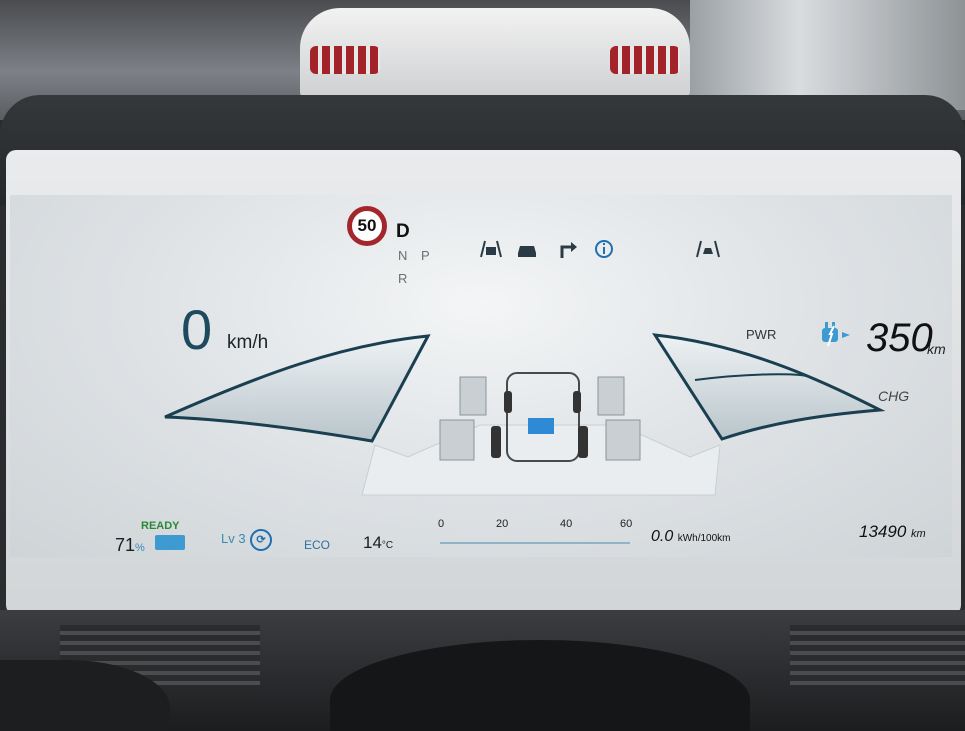 This screenshot has width=965, height=731. Describe the element at coordinates (761, 334) in the screenshot. I see `power-label: PWR` at that location.